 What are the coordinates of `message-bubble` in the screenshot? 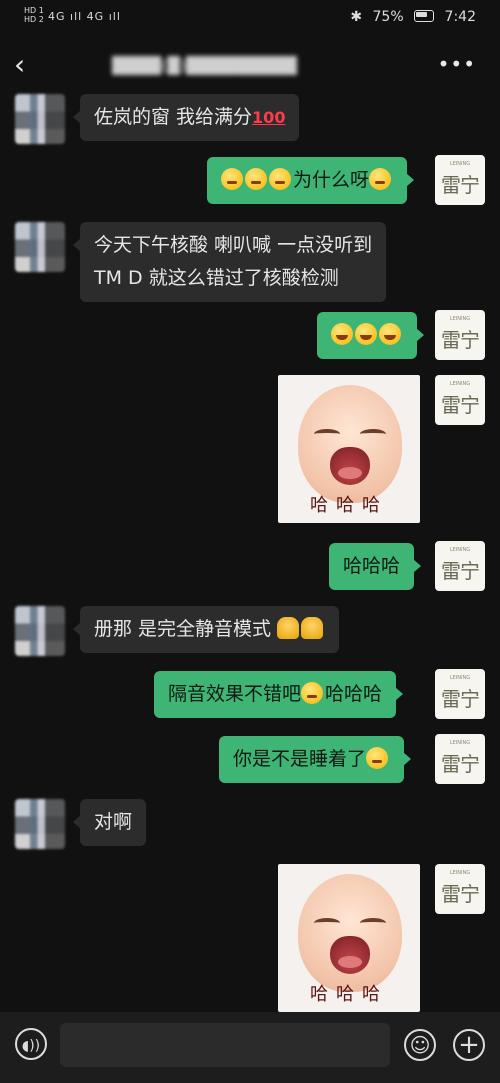 It's located at (370, 335).